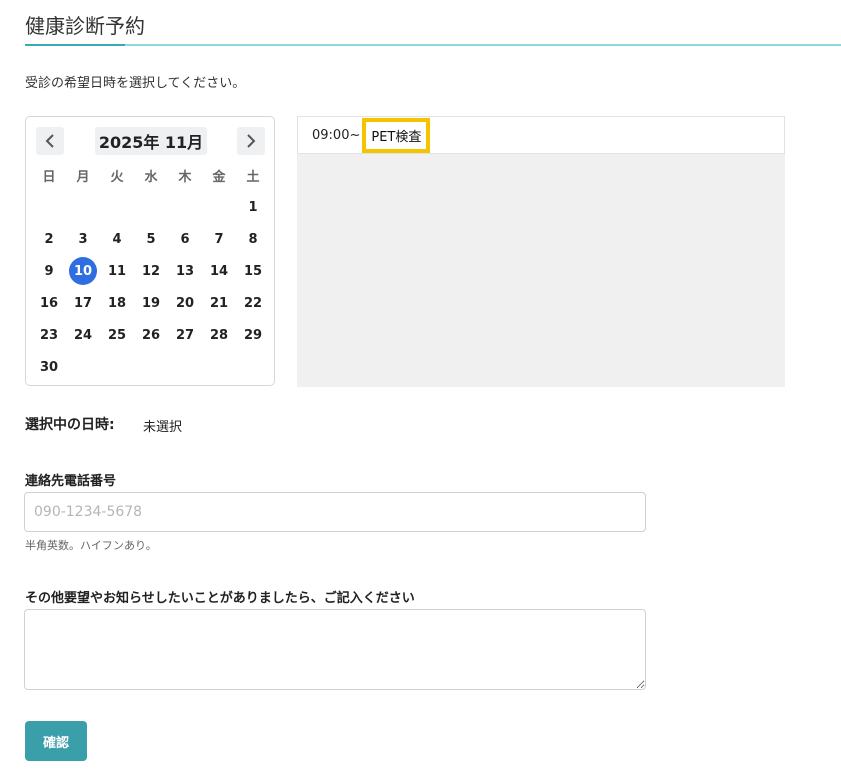  I want to click on calendar-day-number: 5, so click(151, 239).